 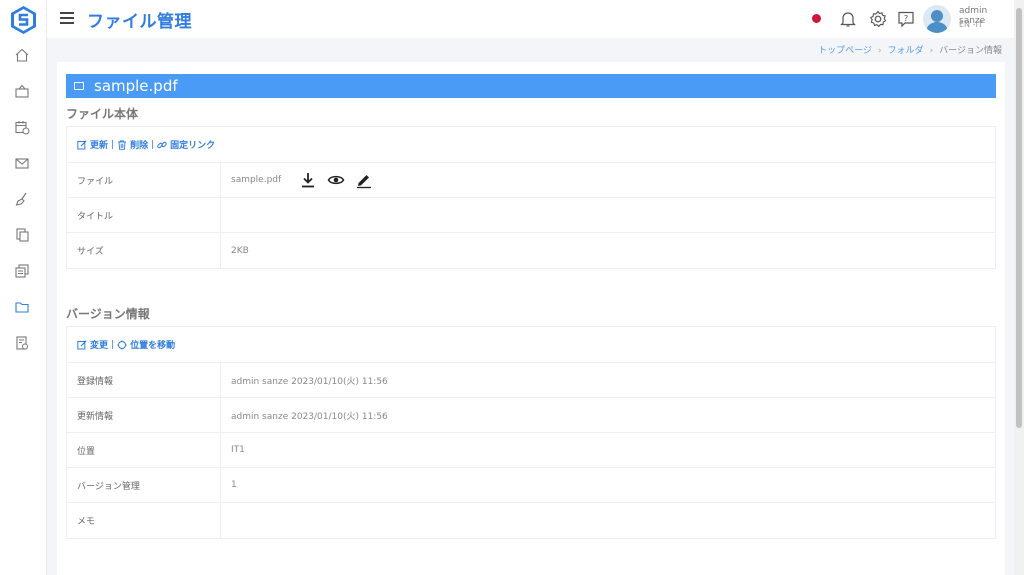 What do you see at coordinates (970, 51) in the screenshot?
I see `breadcrumb-item-current: バージョン情報` at bounding box center [970, 51].